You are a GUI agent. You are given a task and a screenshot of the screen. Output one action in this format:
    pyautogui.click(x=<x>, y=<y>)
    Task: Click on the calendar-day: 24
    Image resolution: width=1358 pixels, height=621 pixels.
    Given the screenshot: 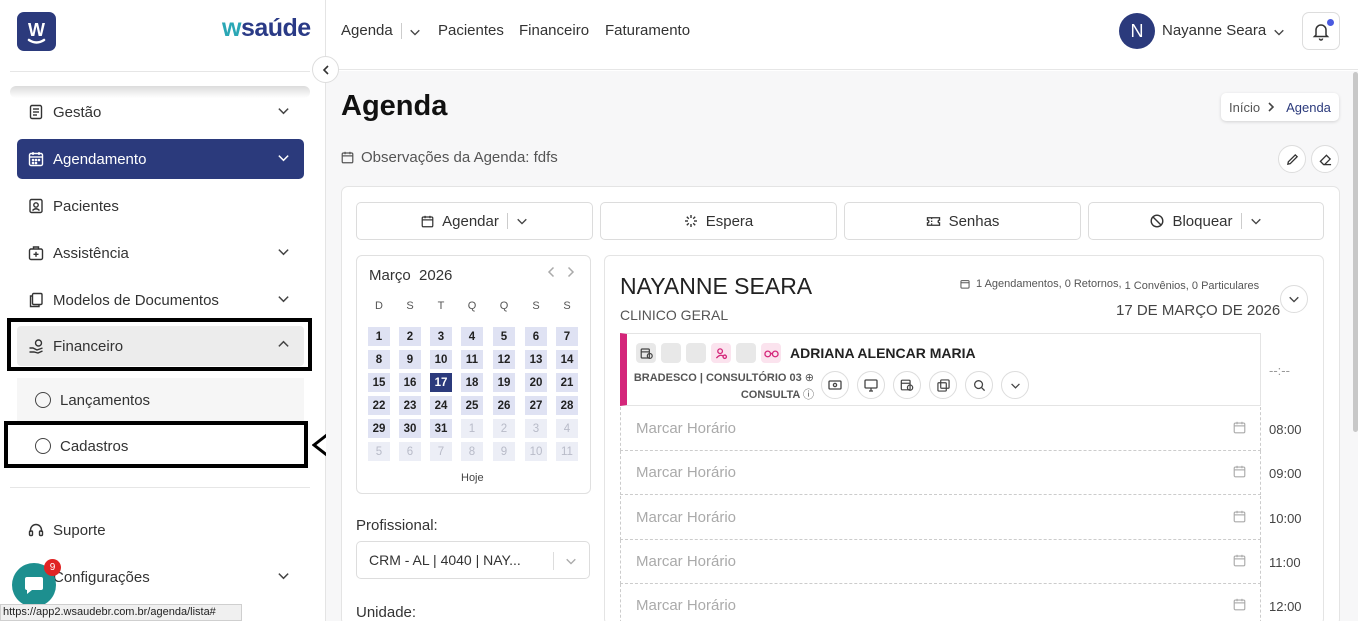 What is the action you would take?
    pyautogui.click(x=441, y=405)
    